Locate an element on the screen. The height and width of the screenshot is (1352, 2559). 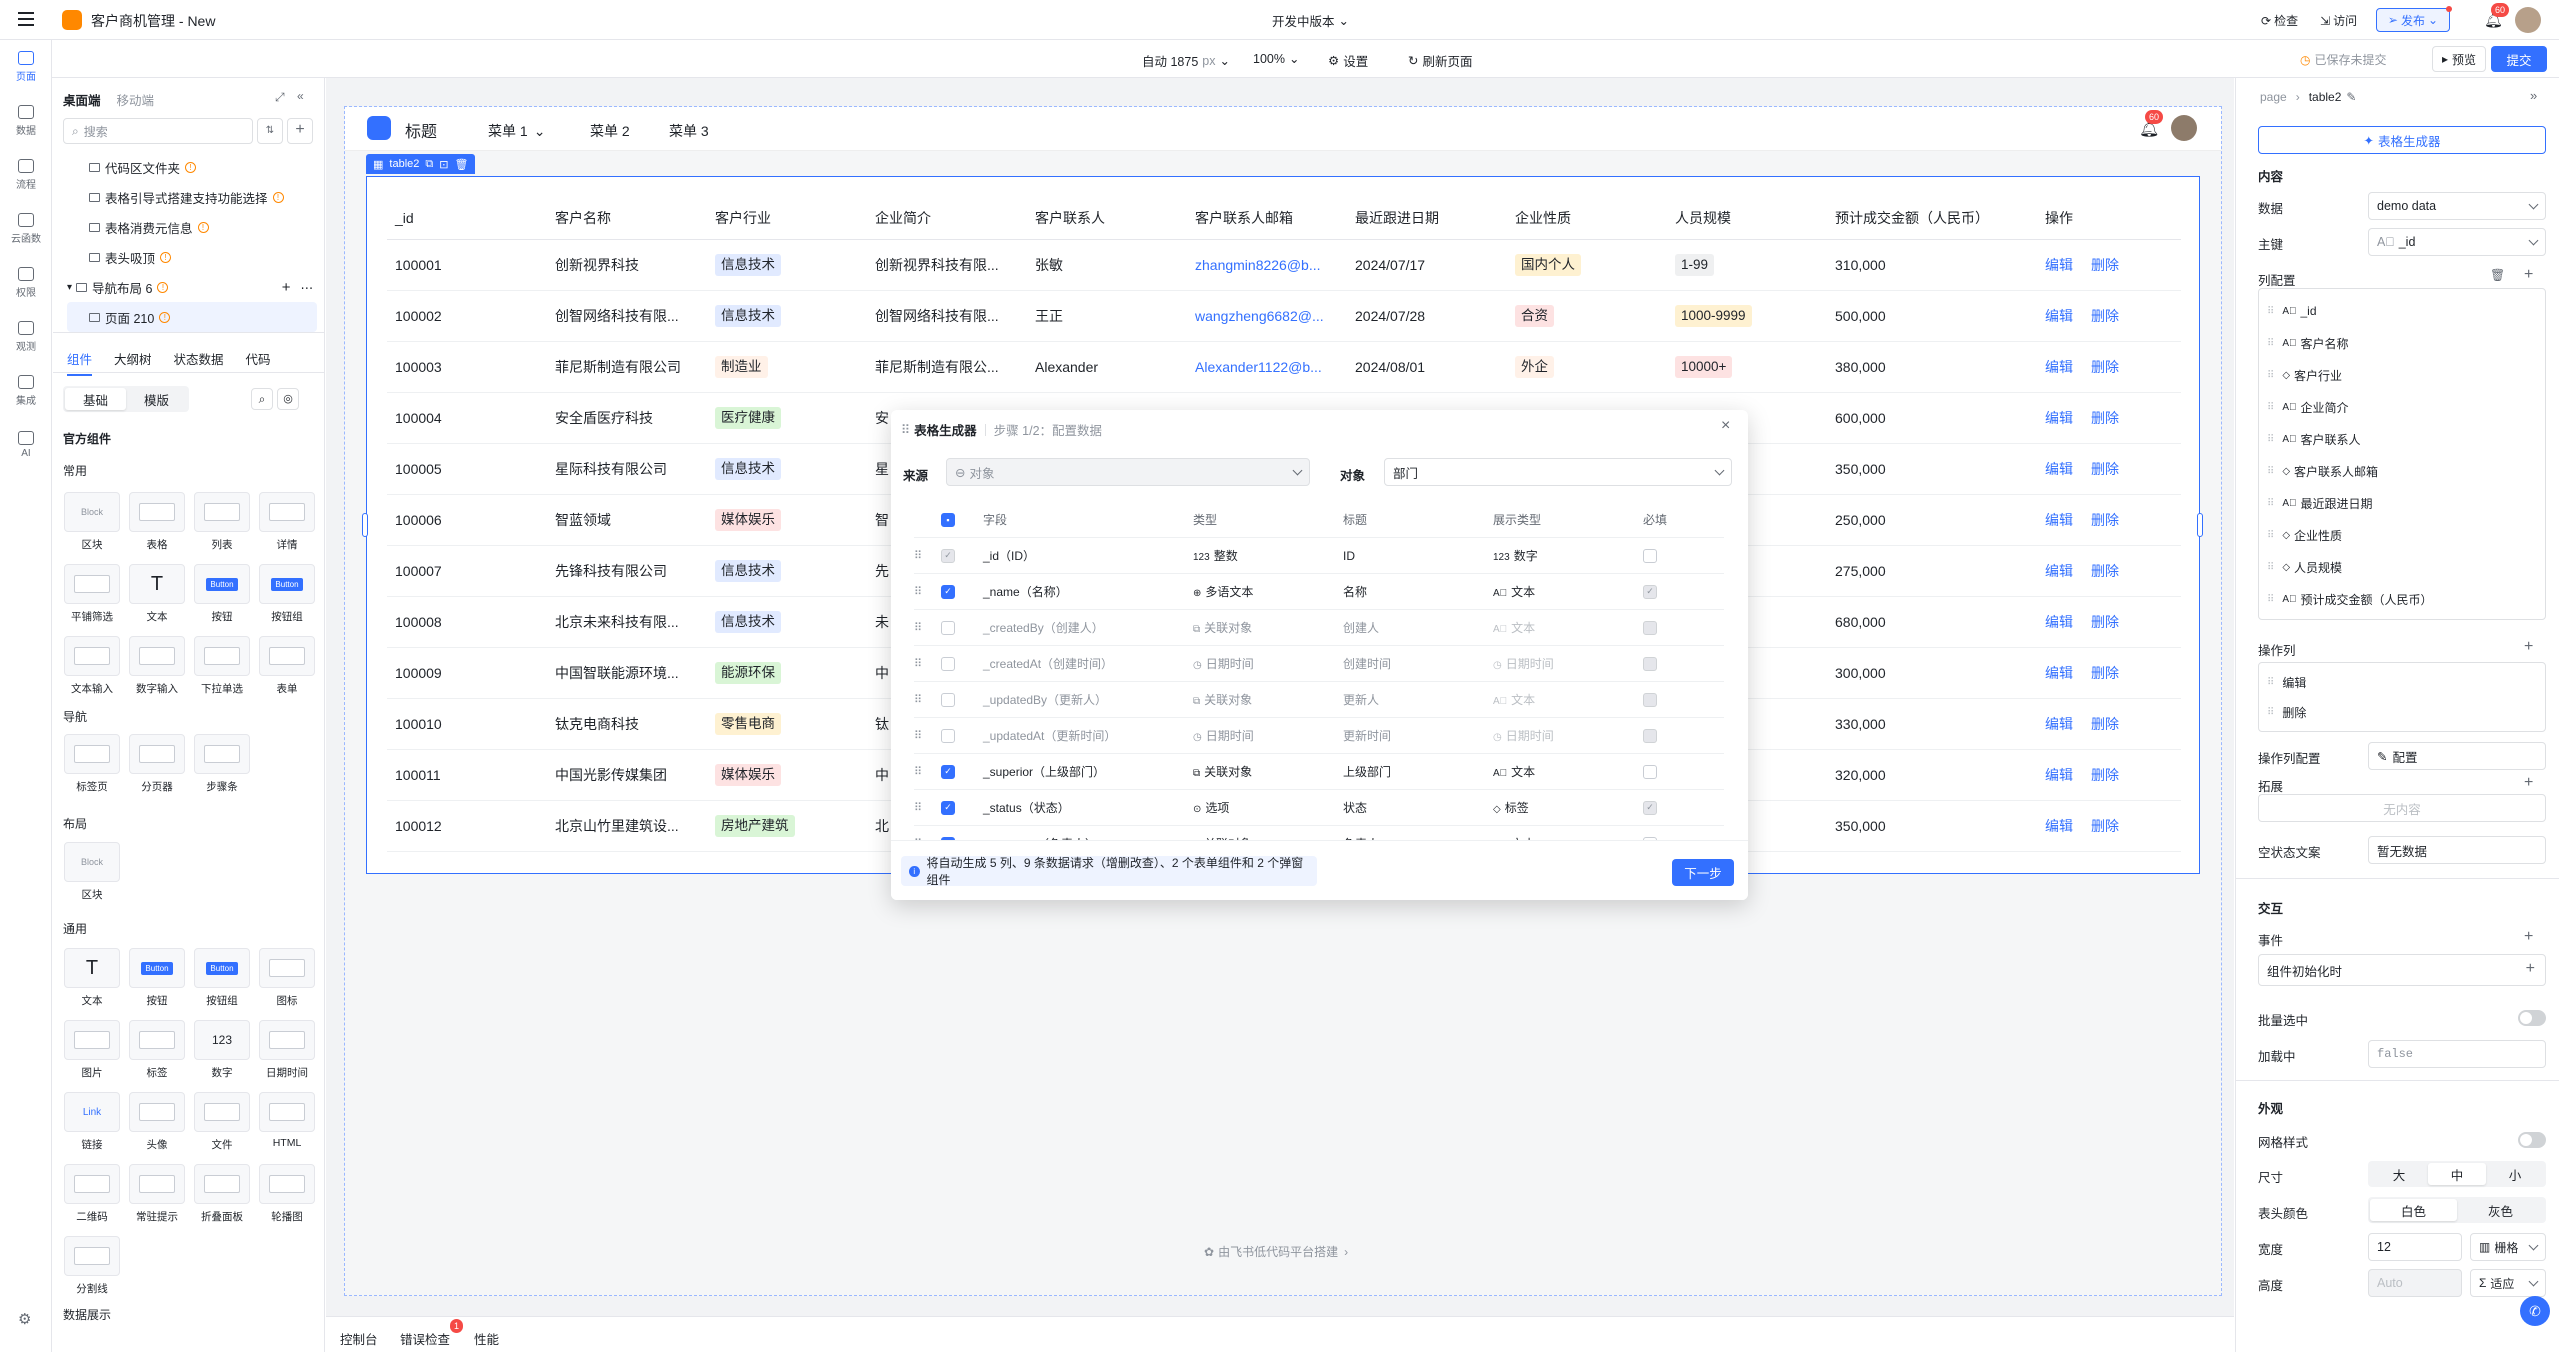
version-select: 开发中版本 ⌄ is located at coordinates (1310, 20).